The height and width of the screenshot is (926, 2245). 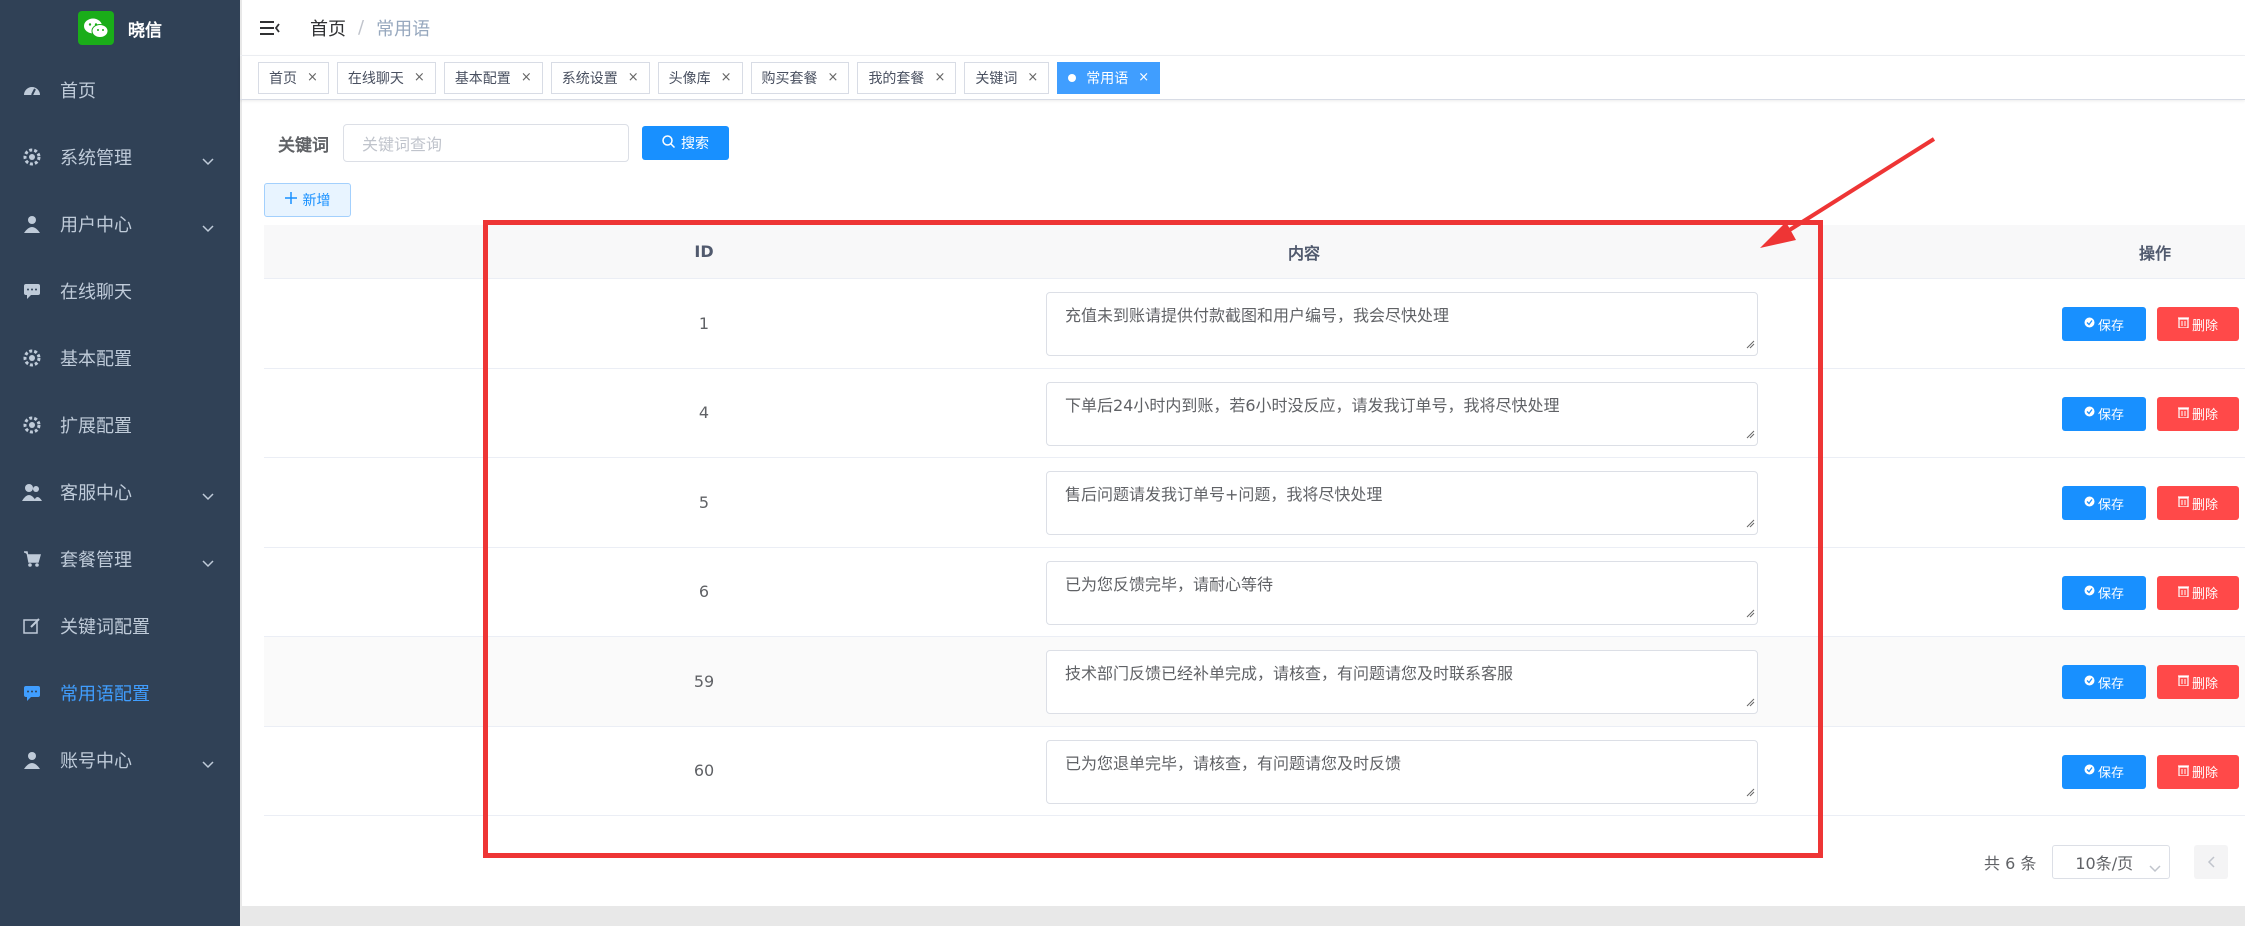 I want to click on edit-icon, so click(x=32, y=626).